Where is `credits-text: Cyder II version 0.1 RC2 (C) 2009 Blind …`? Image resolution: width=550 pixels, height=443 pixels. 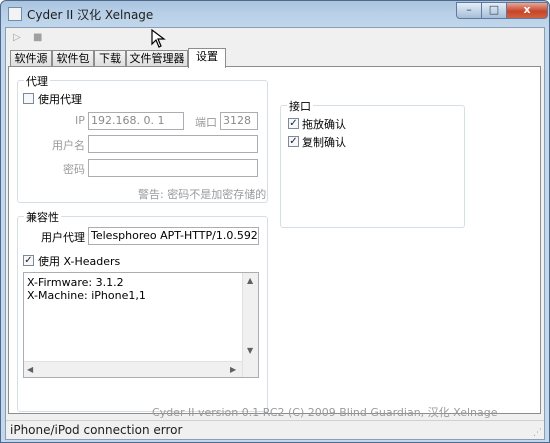 credits-text: Cyder II version 0.1 RC2 (C) 2009 Blind … is located at coordinates (325, 412).